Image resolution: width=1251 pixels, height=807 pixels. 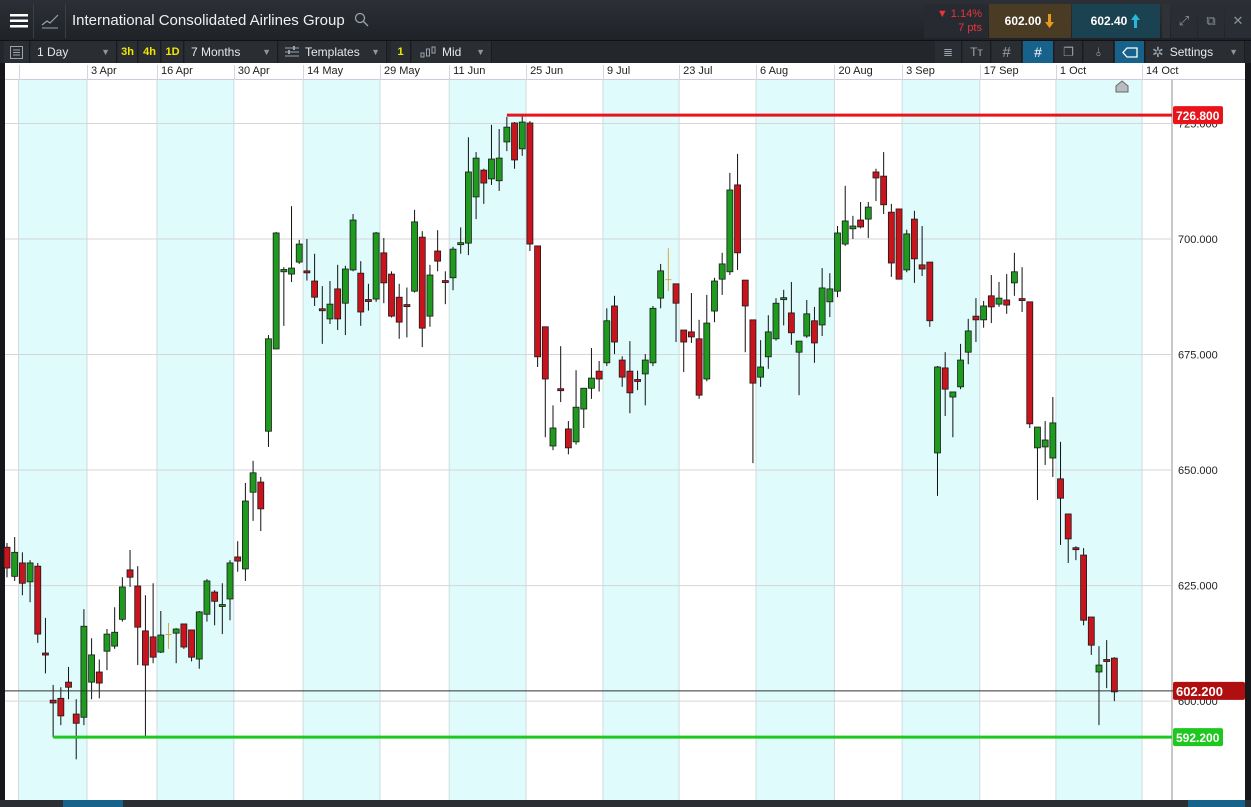 What do you see at coordinates (488, 440) in the screenshot?
I see `time-band` at bounding box center [488, 440].